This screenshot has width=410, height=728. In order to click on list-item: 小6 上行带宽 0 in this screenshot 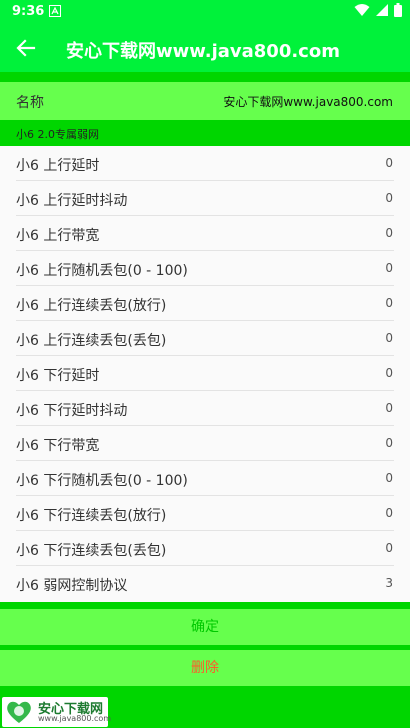, I will do `click(205, 233)`.